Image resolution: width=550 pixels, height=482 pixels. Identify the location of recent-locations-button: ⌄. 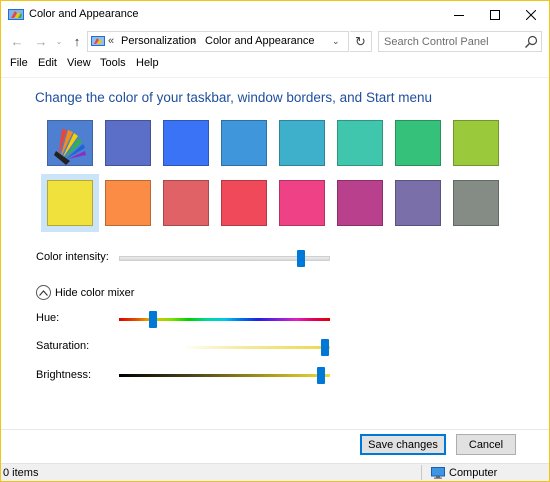
(59, 41).